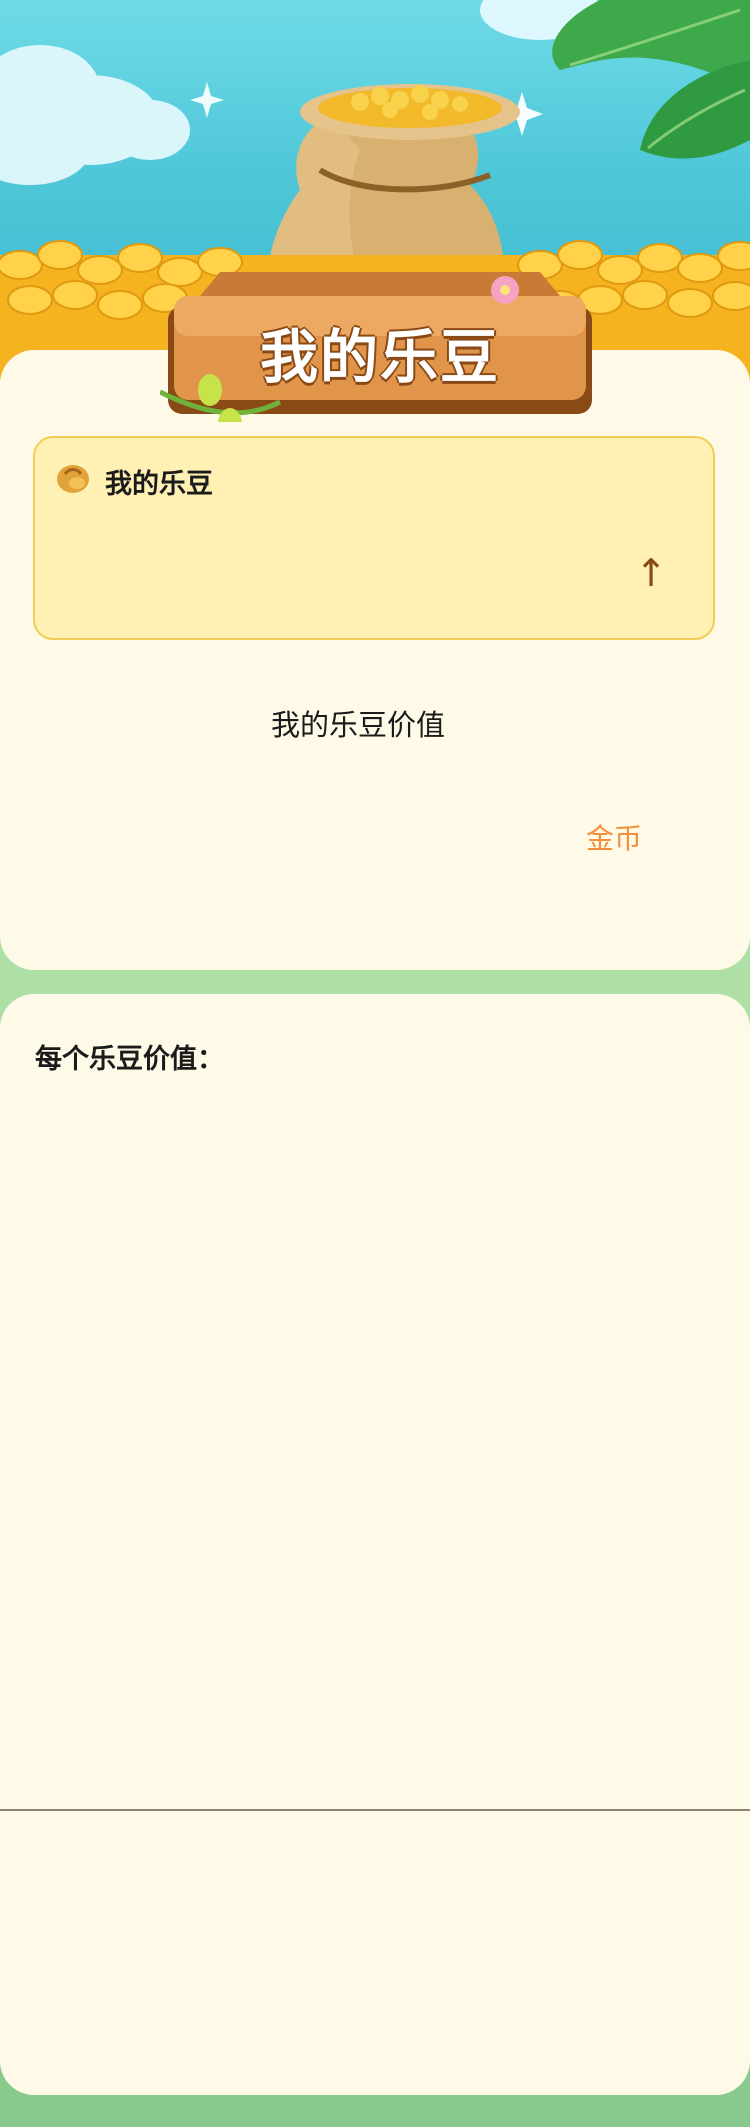 The height and width of the screenshot is (2127, 750). Describe the element at coordinates (73, 479) in the screenshot. I see `bean-icon` at that location.